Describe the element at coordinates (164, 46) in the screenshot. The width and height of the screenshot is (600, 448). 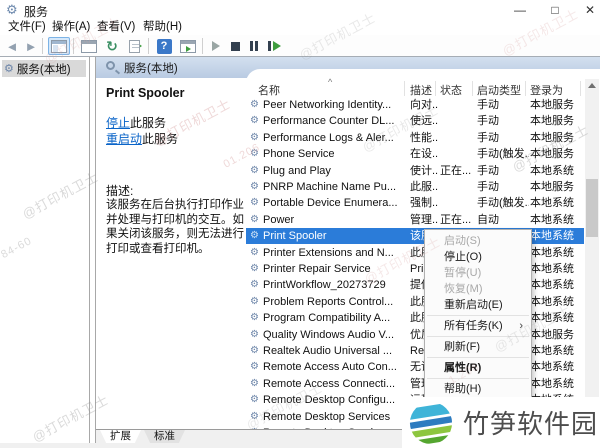
I see `help-icon: ?` at that location.